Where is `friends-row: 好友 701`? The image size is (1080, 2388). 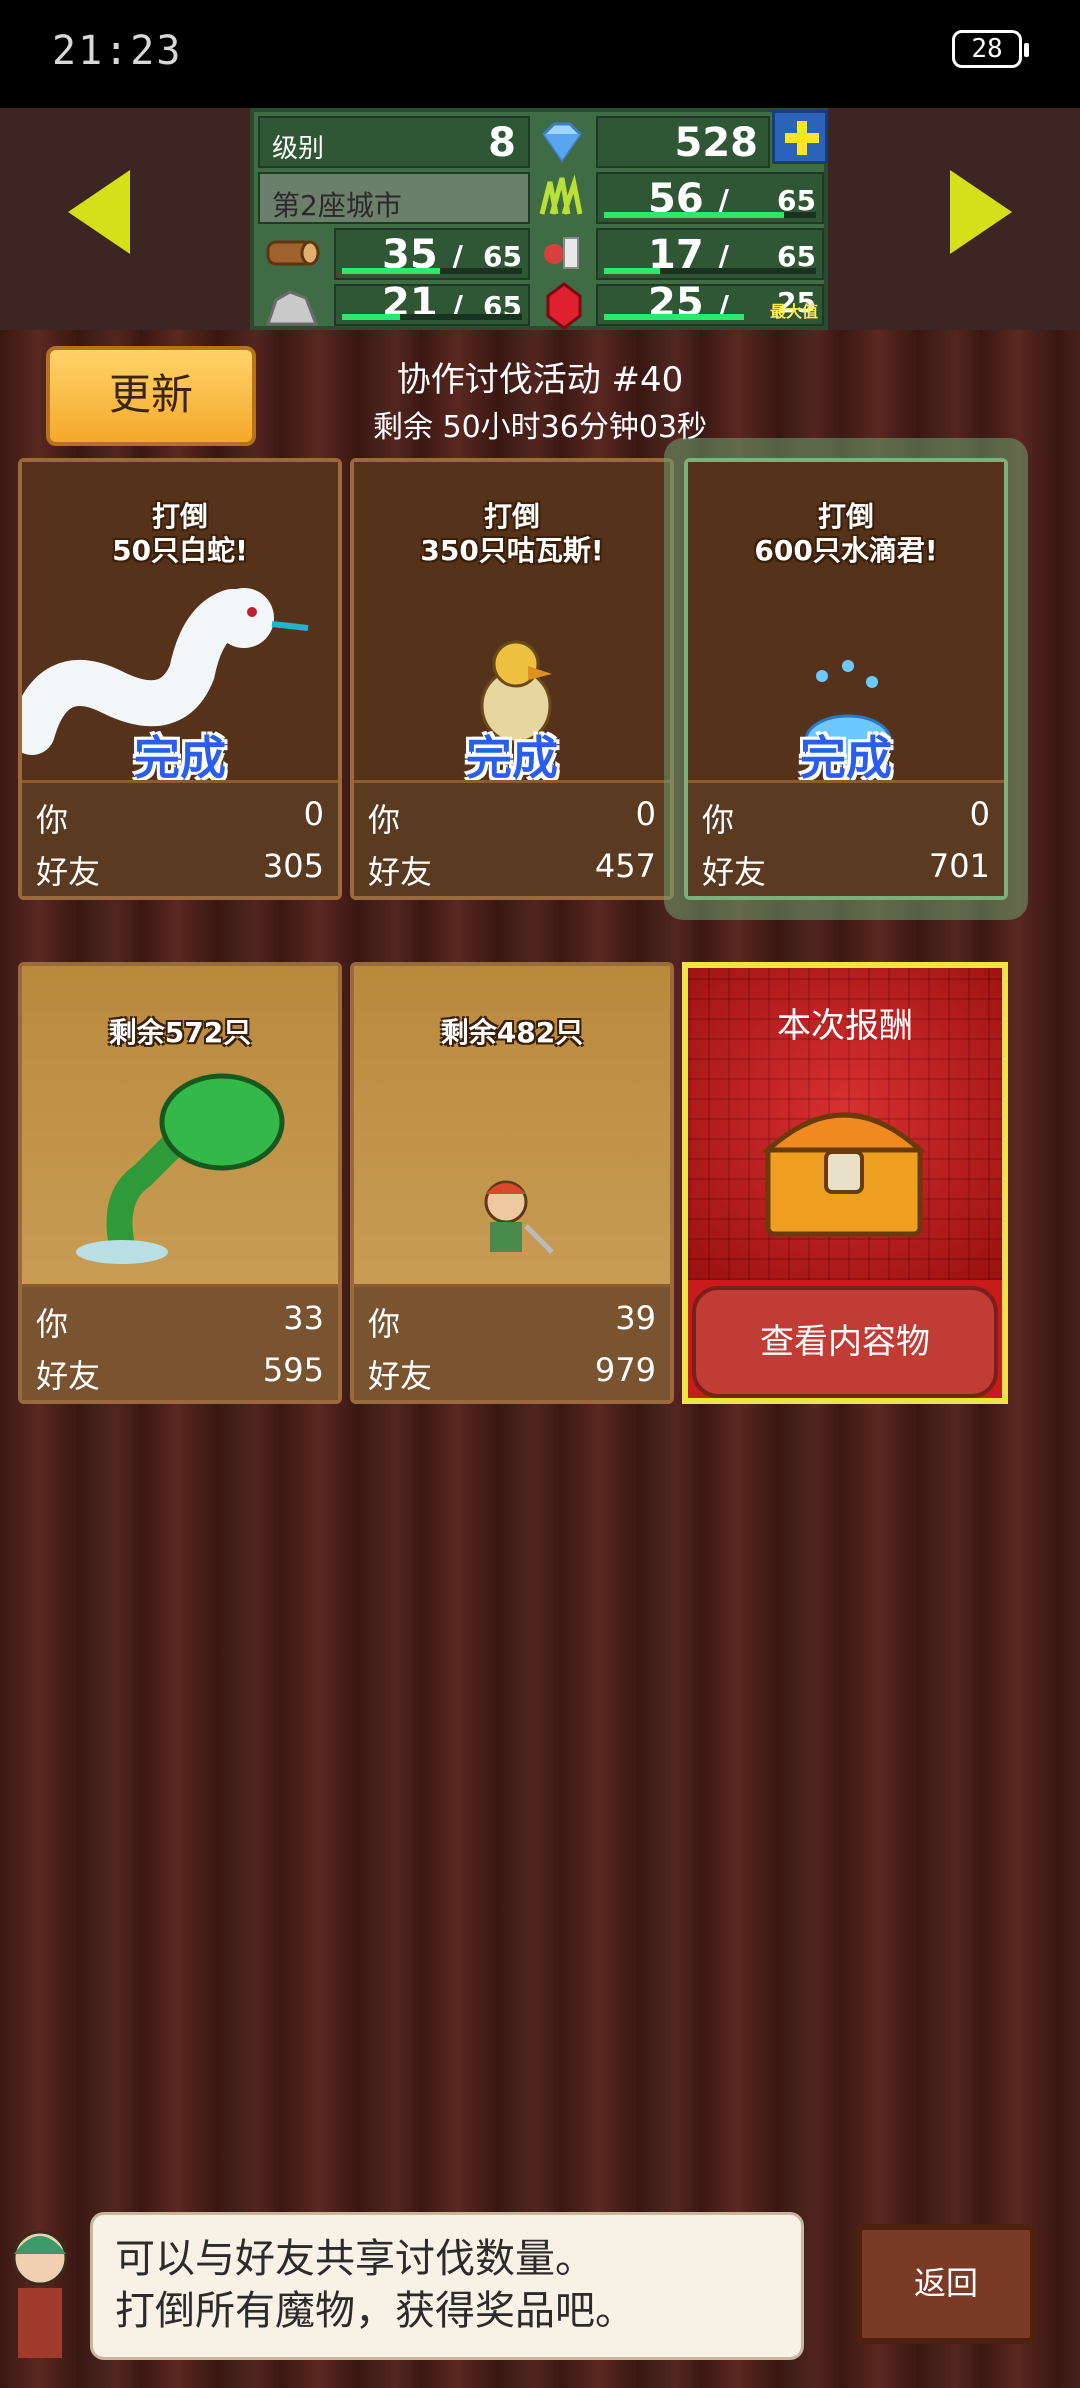 friends-row: 好友 701 is located at coordinates (846, 872).